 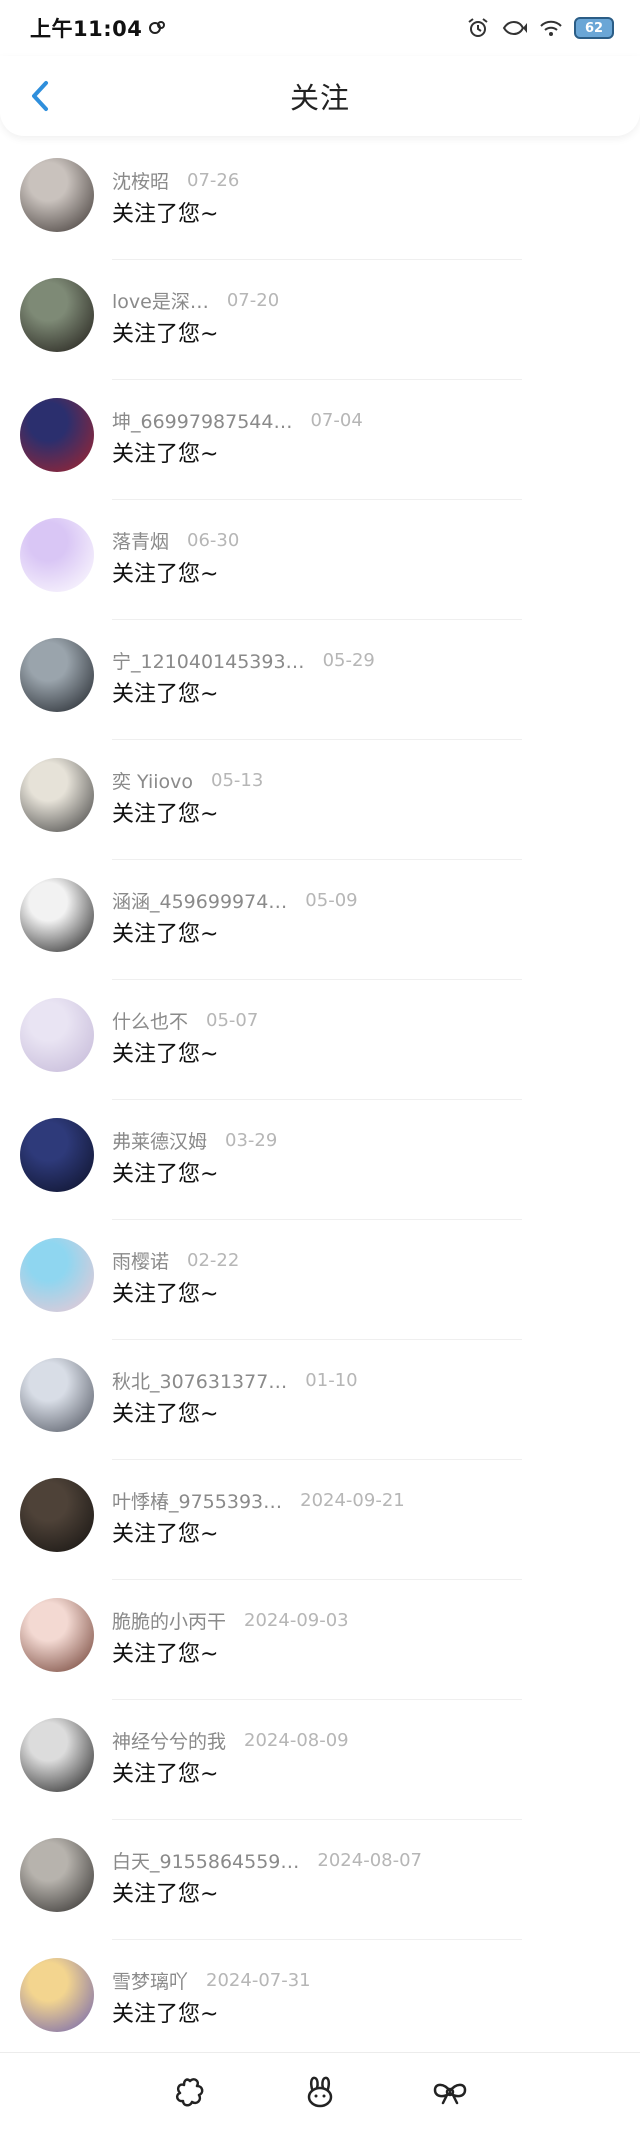 I want to click on notification-meta: 坤_66997987544… 07-04, so click(x=237, y=420).